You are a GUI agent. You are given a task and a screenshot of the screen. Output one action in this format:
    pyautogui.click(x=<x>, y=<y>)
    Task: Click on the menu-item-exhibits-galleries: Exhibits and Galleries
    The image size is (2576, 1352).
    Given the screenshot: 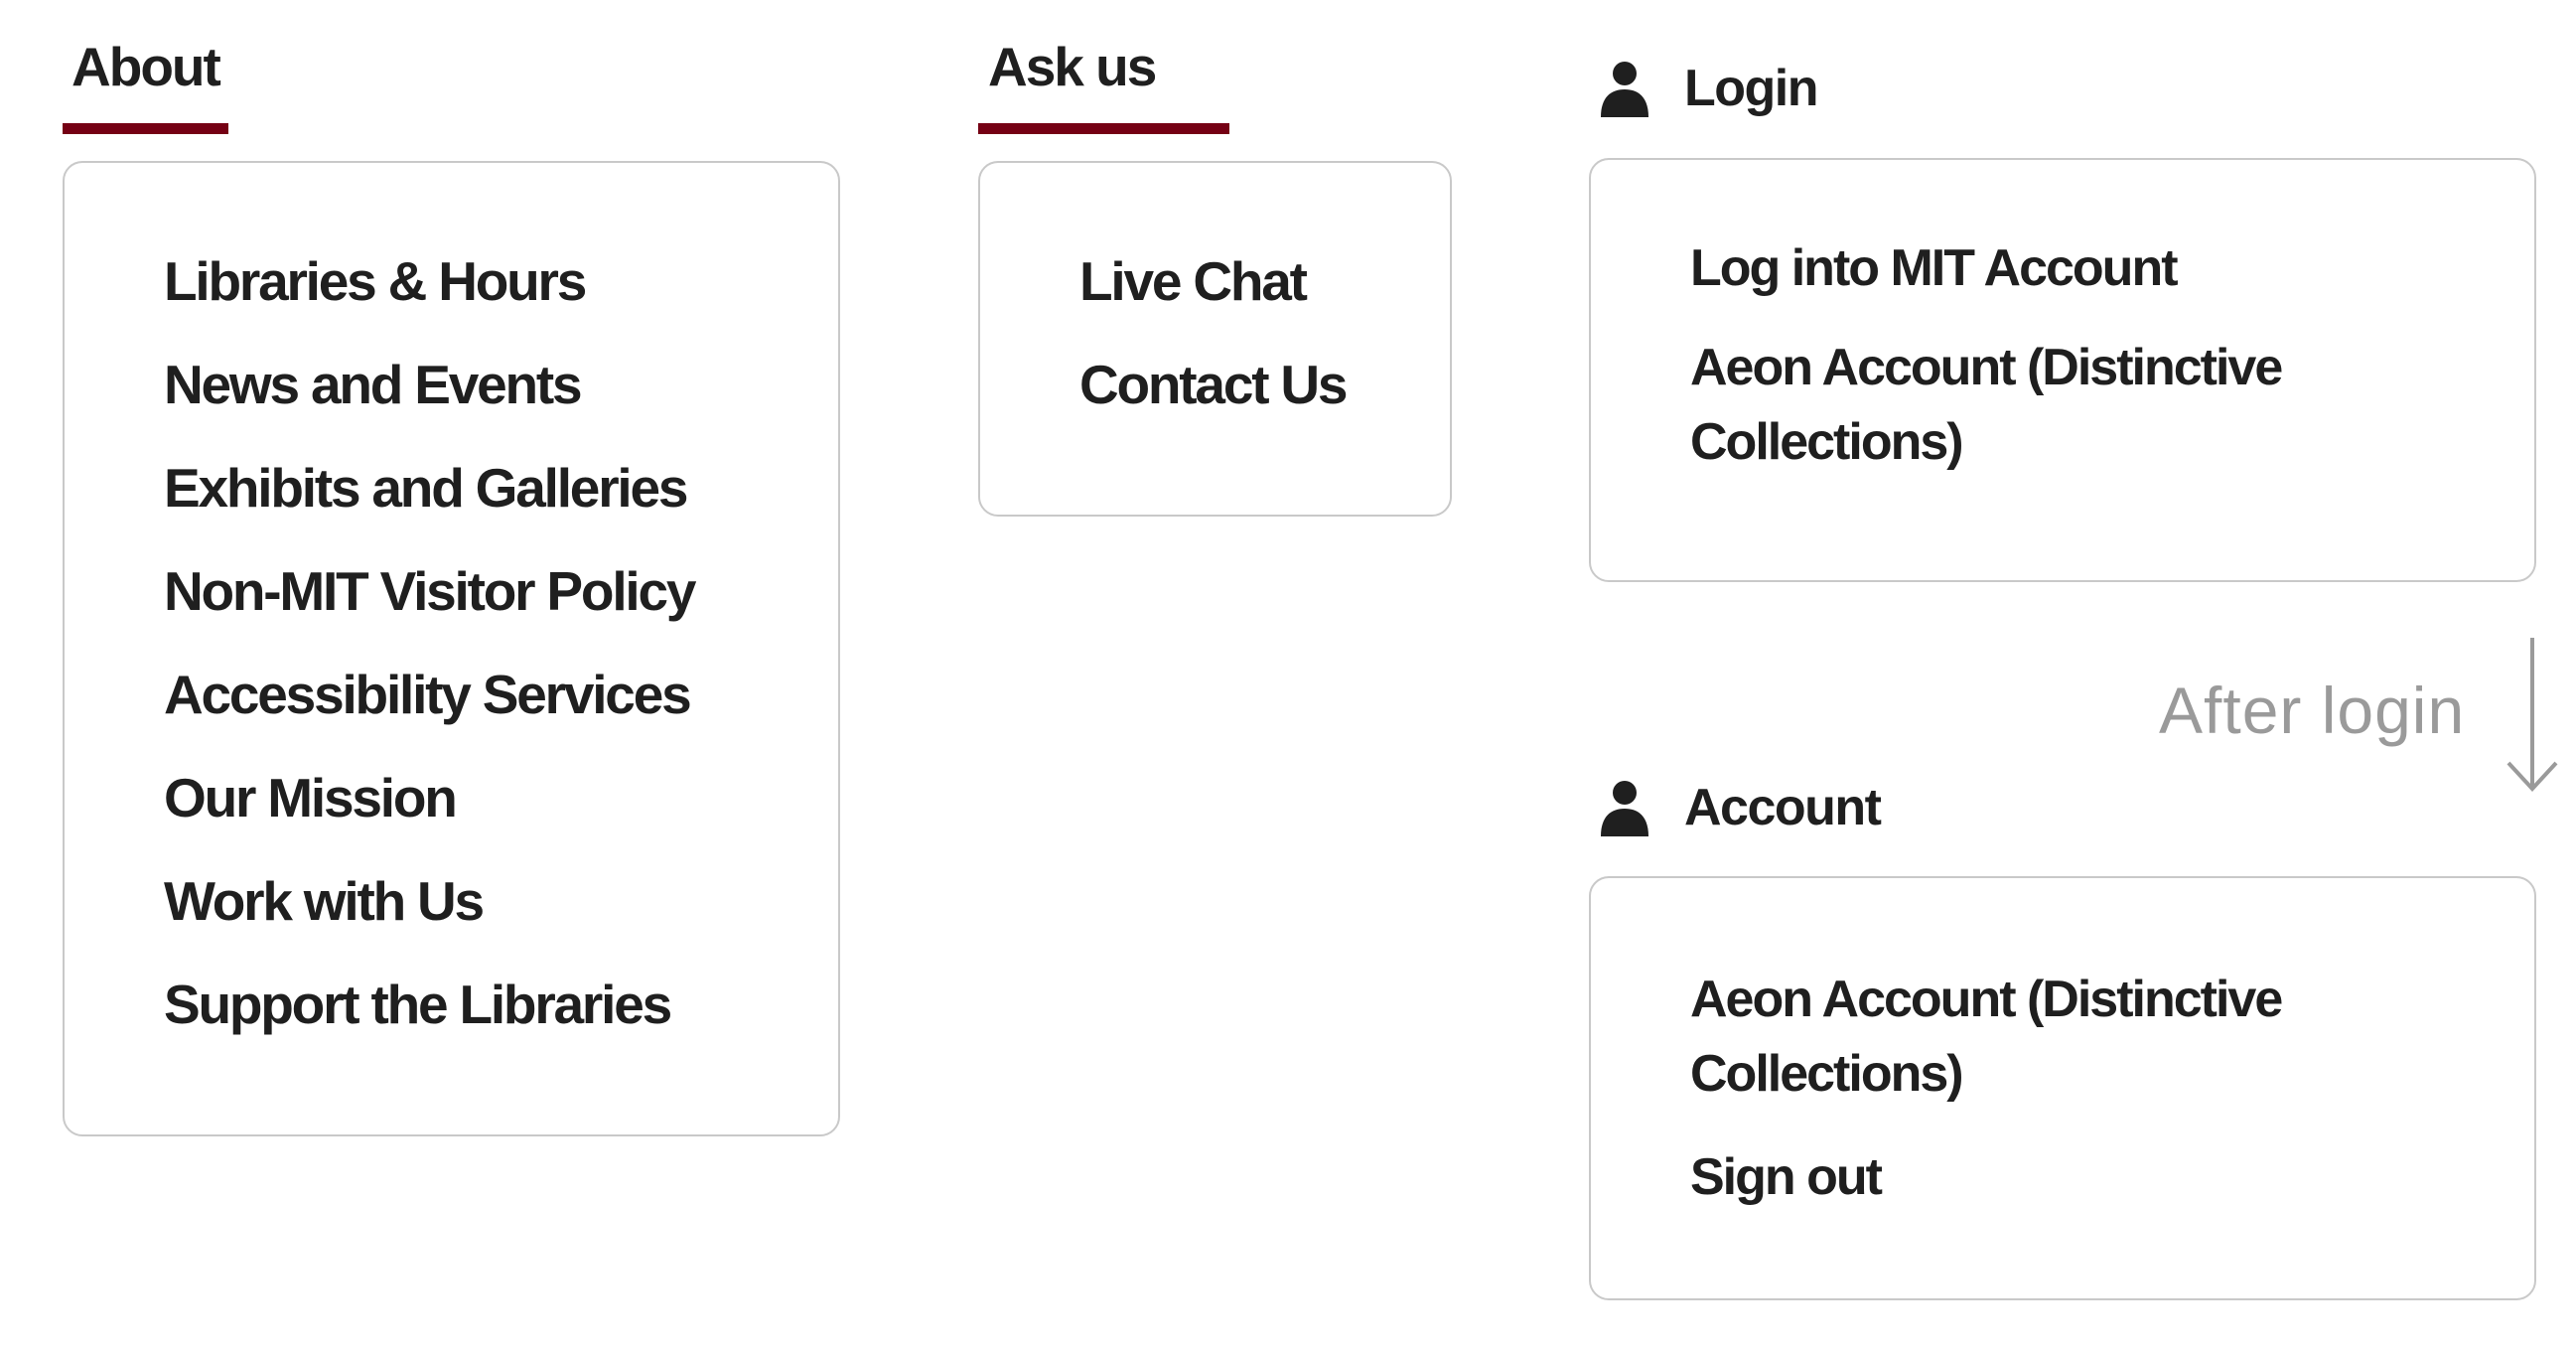 What is the action you would take?
    pyautogui.click(x=426, y=488)
    